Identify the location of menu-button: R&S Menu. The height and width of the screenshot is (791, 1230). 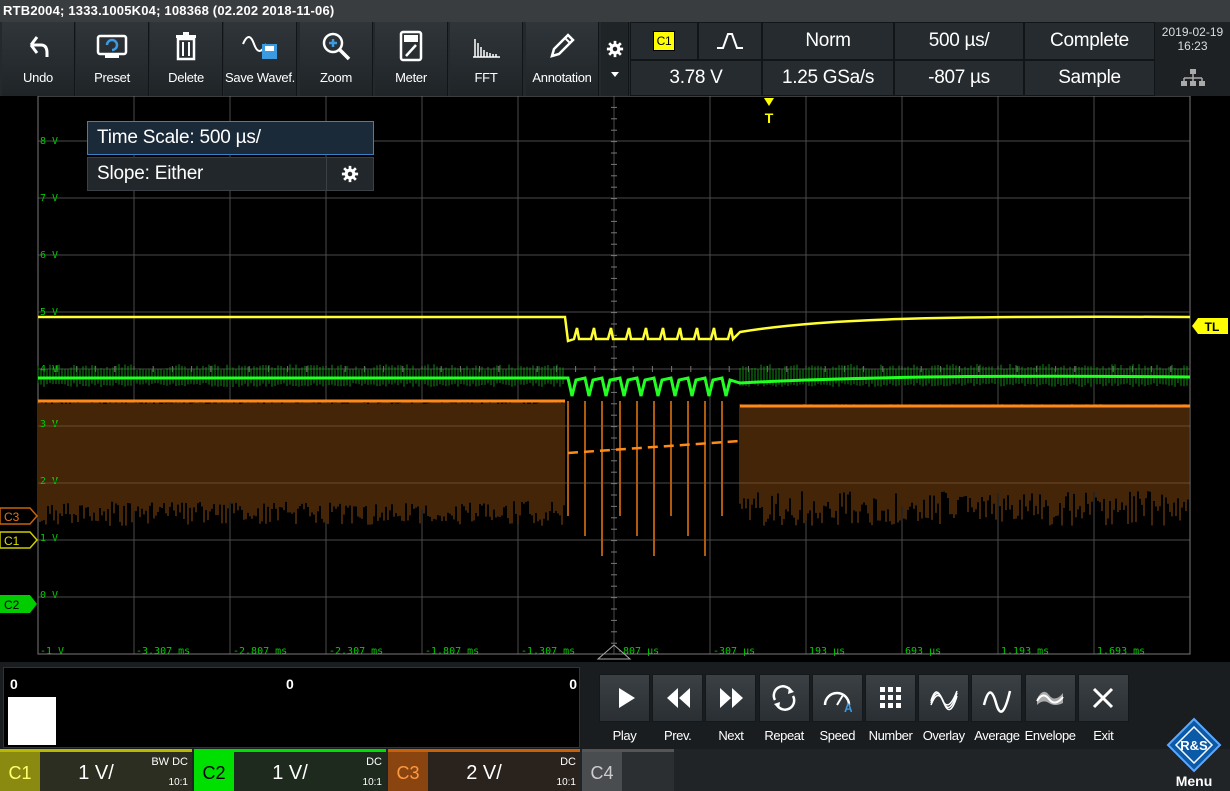
(1194, 753).